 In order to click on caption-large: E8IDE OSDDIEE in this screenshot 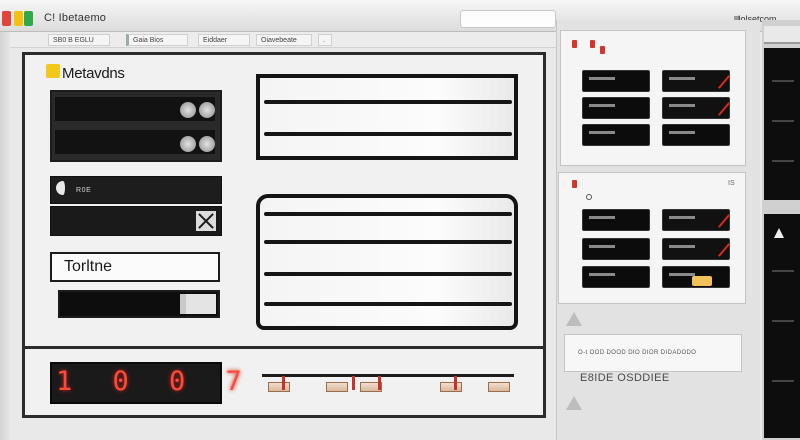, I will do `click(625, 378)`.